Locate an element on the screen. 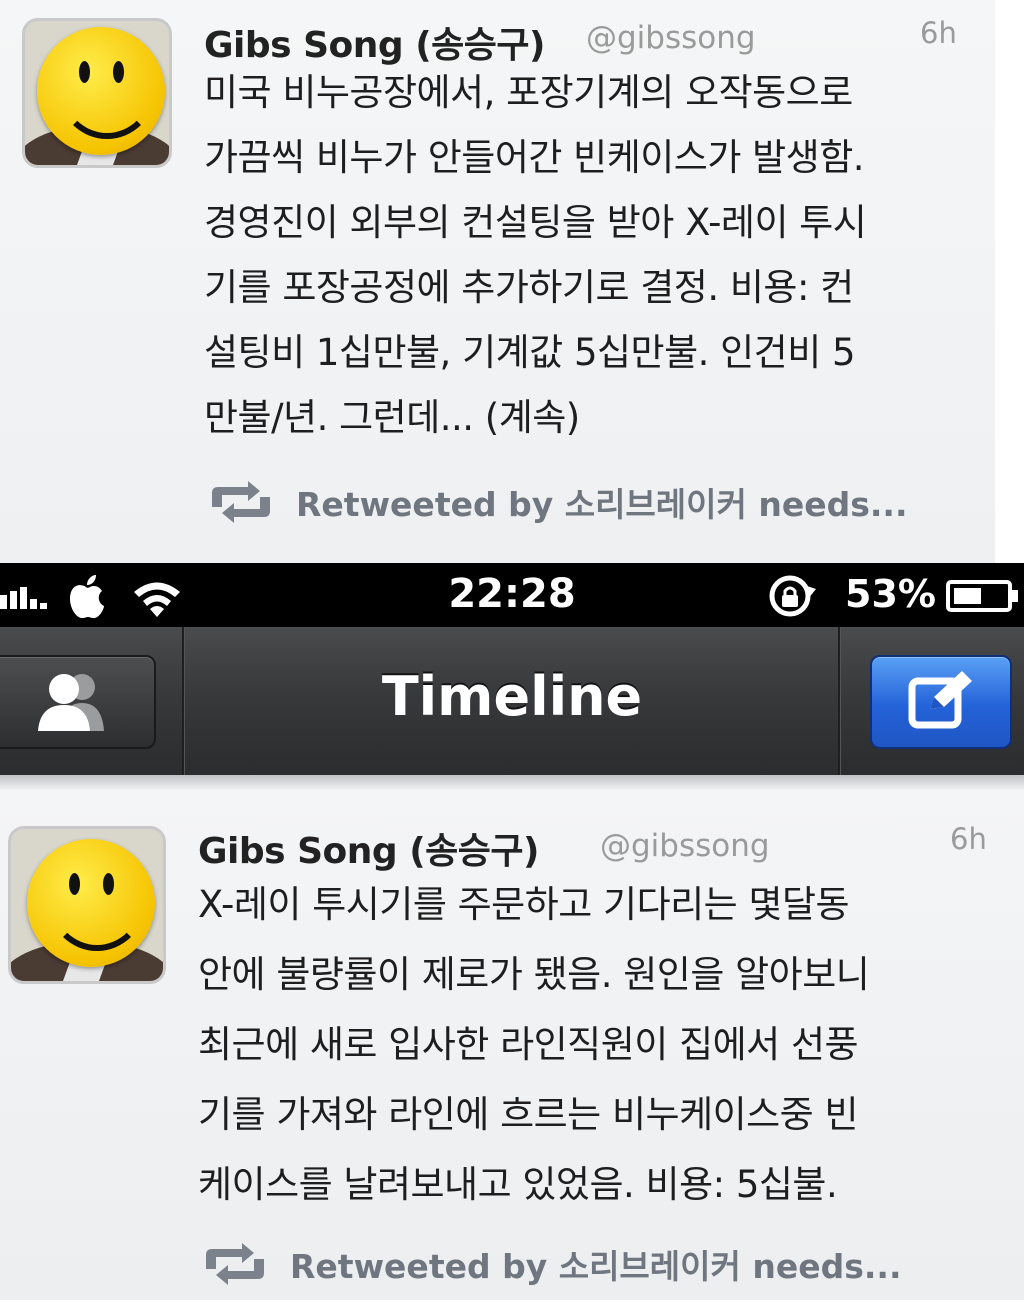 This screenshot has height=1300, width=1024. tweet-text-line: 미국 비누공장에서, 포장기계의 오작동으로 is located at coordinates (528, 92).